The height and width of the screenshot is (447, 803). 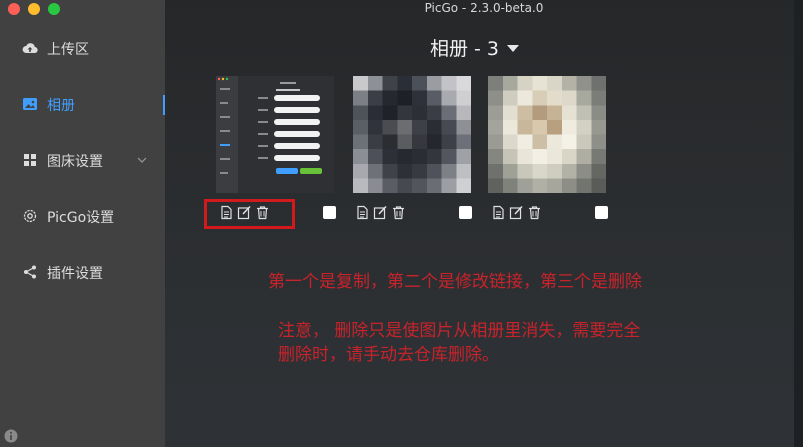 I want to click on share-icon, so click(x=30, y=272).